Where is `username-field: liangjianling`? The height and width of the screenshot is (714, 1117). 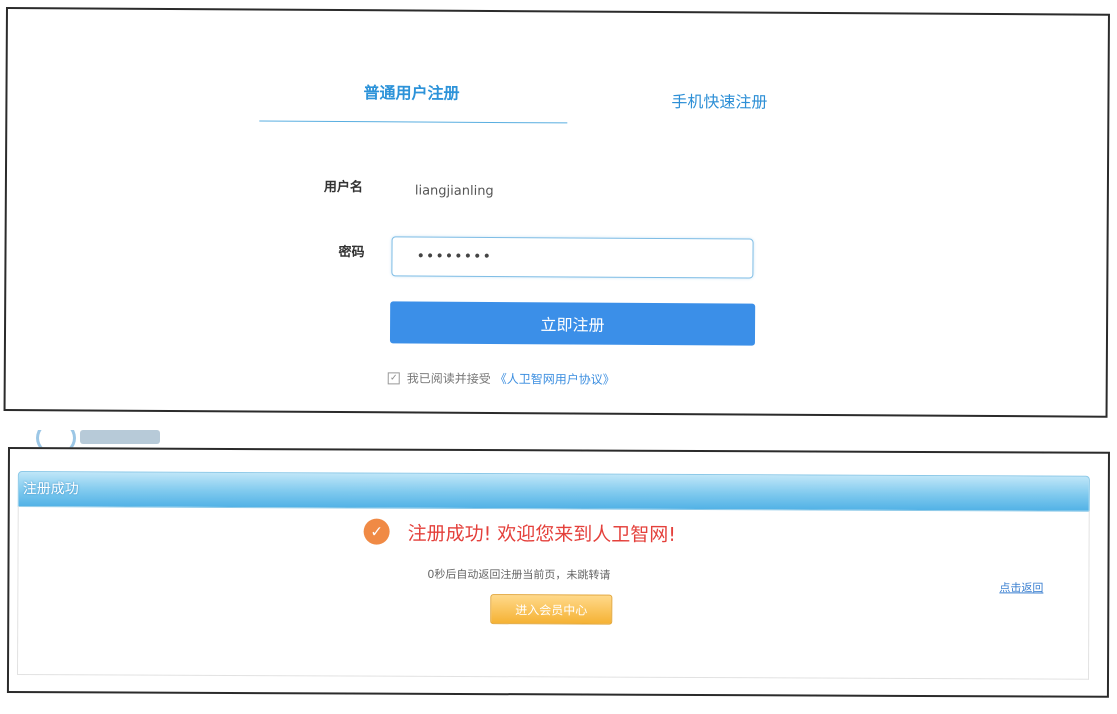
username-field: liangjianling is located at coordinates (454, 191).